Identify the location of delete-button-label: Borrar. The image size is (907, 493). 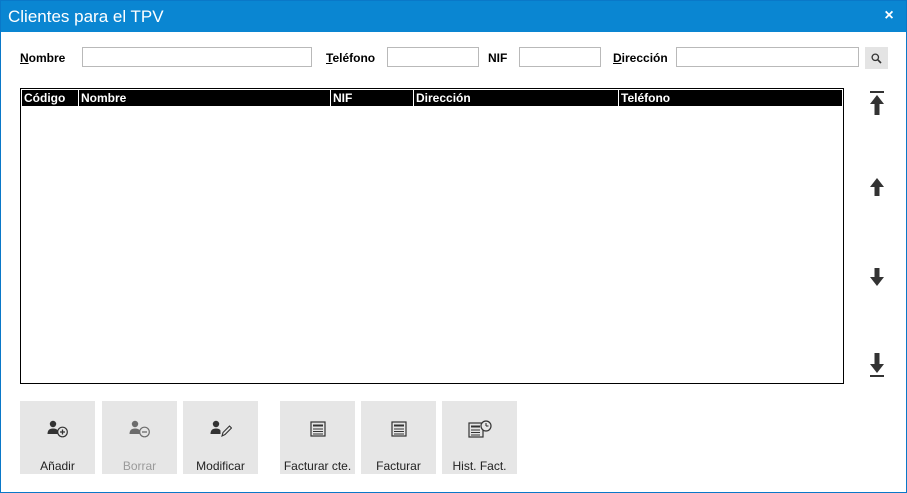
(139, 466).